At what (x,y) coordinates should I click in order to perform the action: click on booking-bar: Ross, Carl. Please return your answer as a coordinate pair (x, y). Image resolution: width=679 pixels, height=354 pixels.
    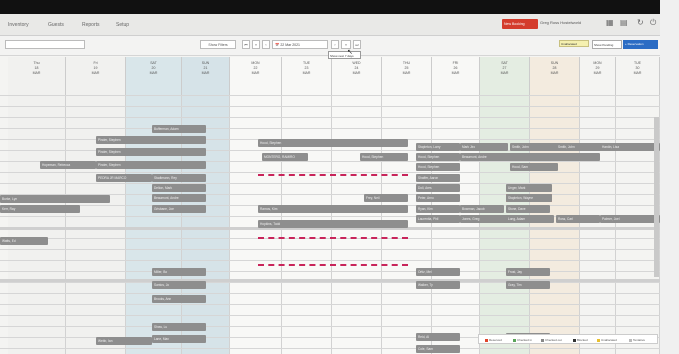
    Looking at the image, I should click on (578, 219).